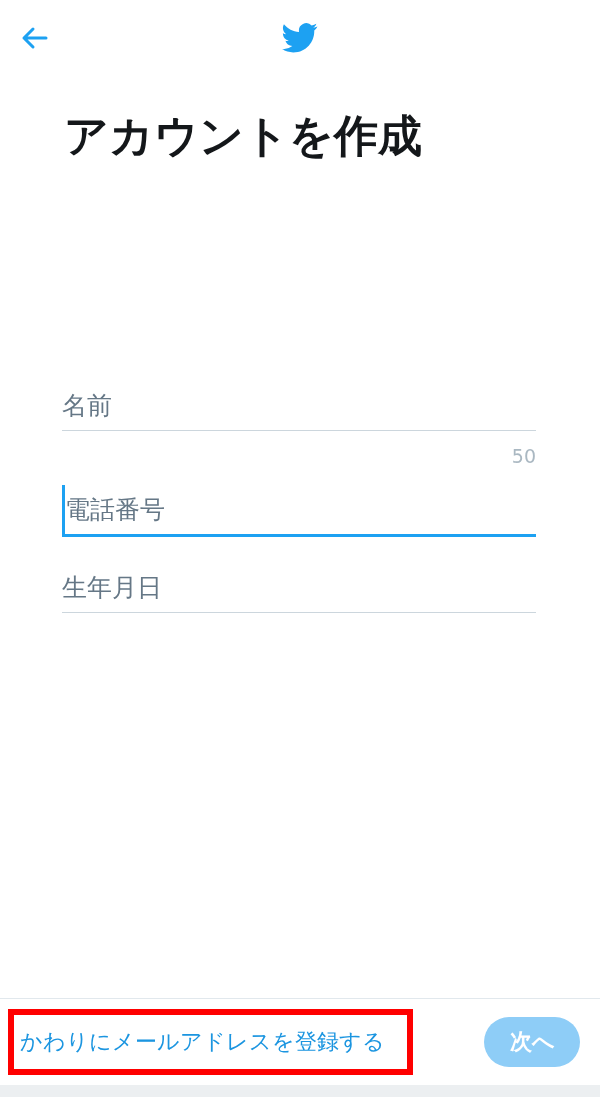 Image resolution: width=600 pixels, height=1097 pixels. I want to click on email-signup-link: かわりにメールアドレスを登録する, so click(210, 1042).